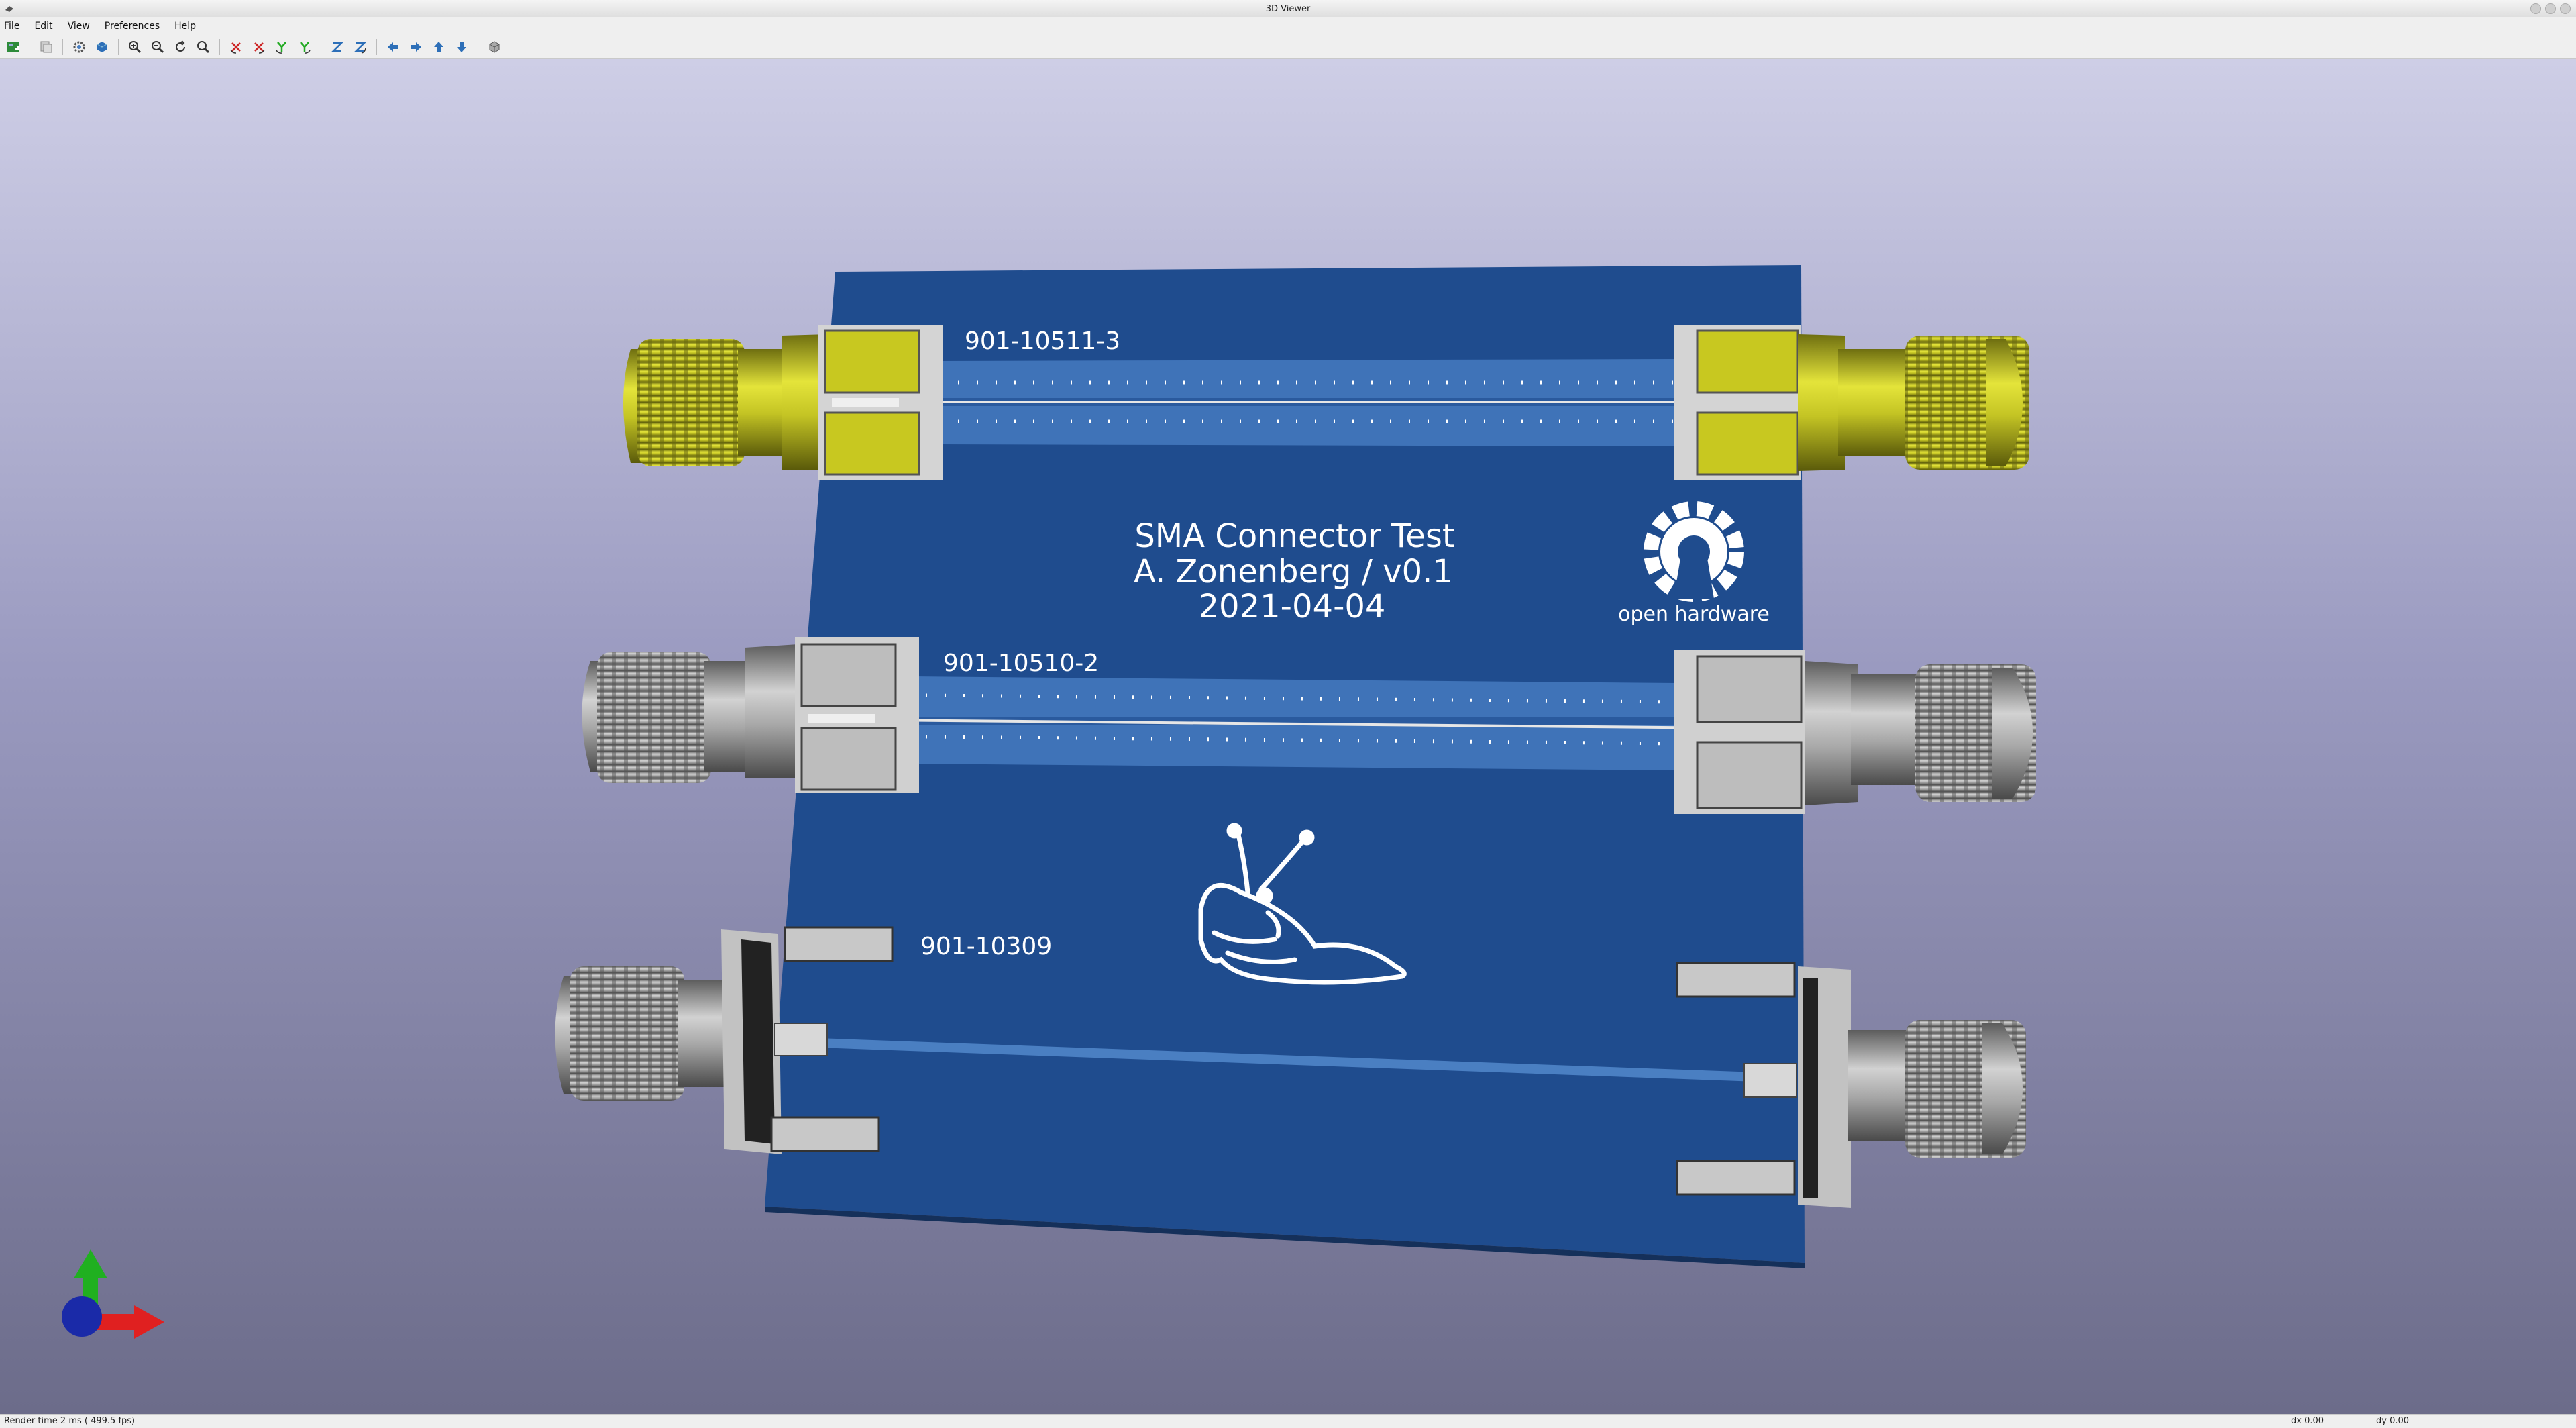 This screenshot has height=1428, width=2576. I want to click on title-bar: 3D Viewer, so click(1288, 9).